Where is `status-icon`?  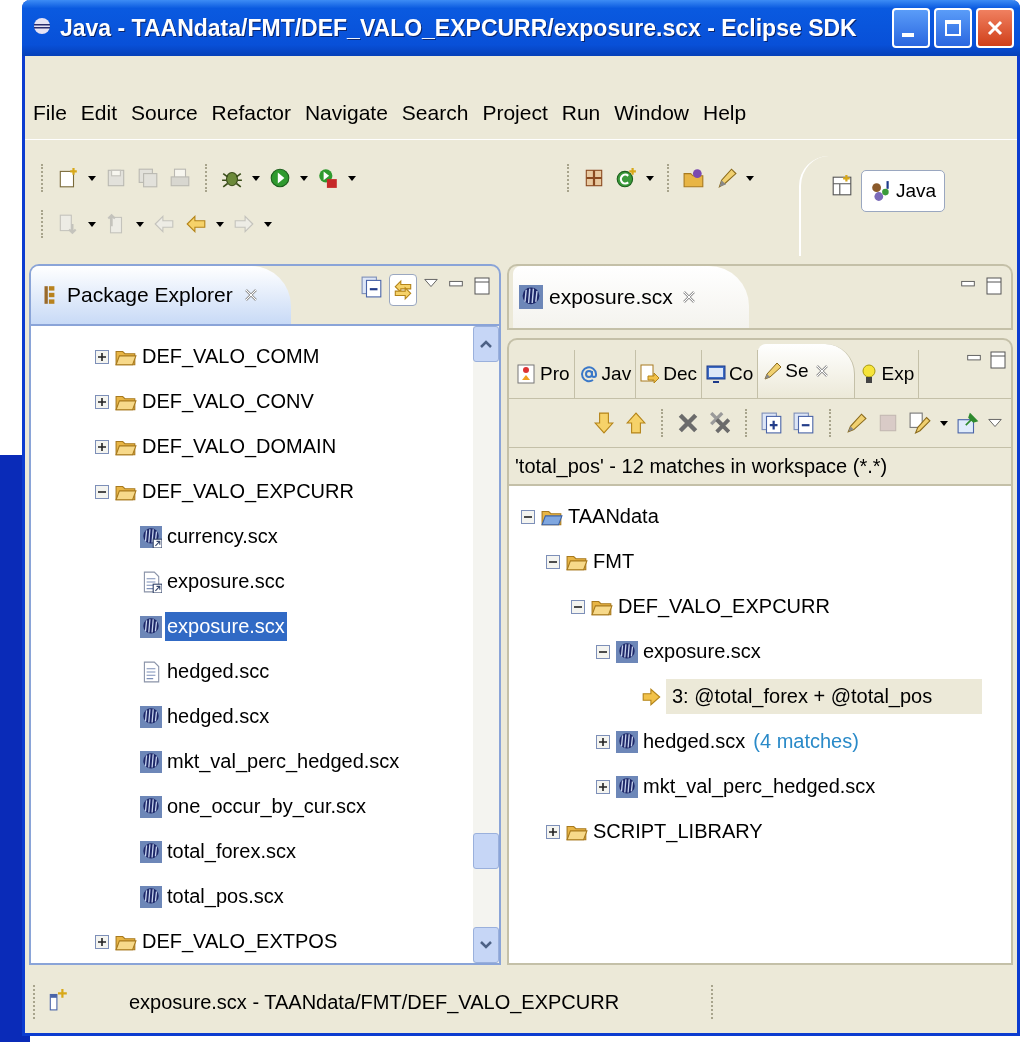
status-icon is located at coordinates (58, 1000).